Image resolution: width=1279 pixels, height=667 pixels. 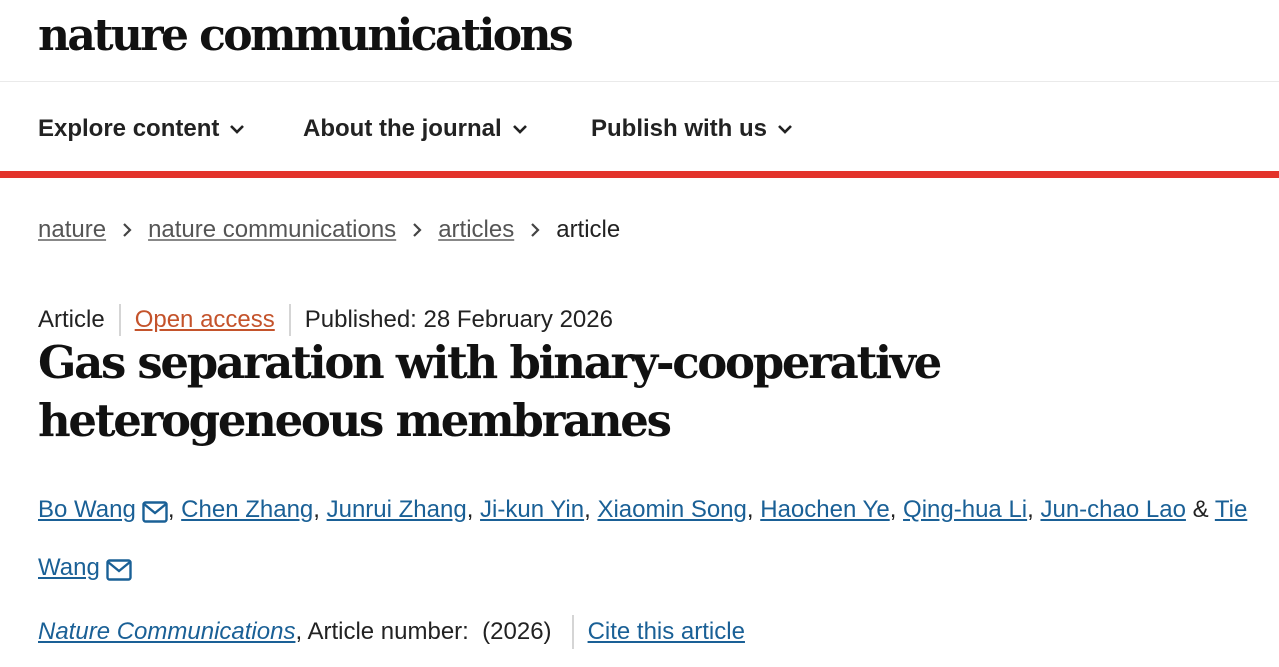 I want to click on nav-label: Publish with us, so click(x=679, y=128).